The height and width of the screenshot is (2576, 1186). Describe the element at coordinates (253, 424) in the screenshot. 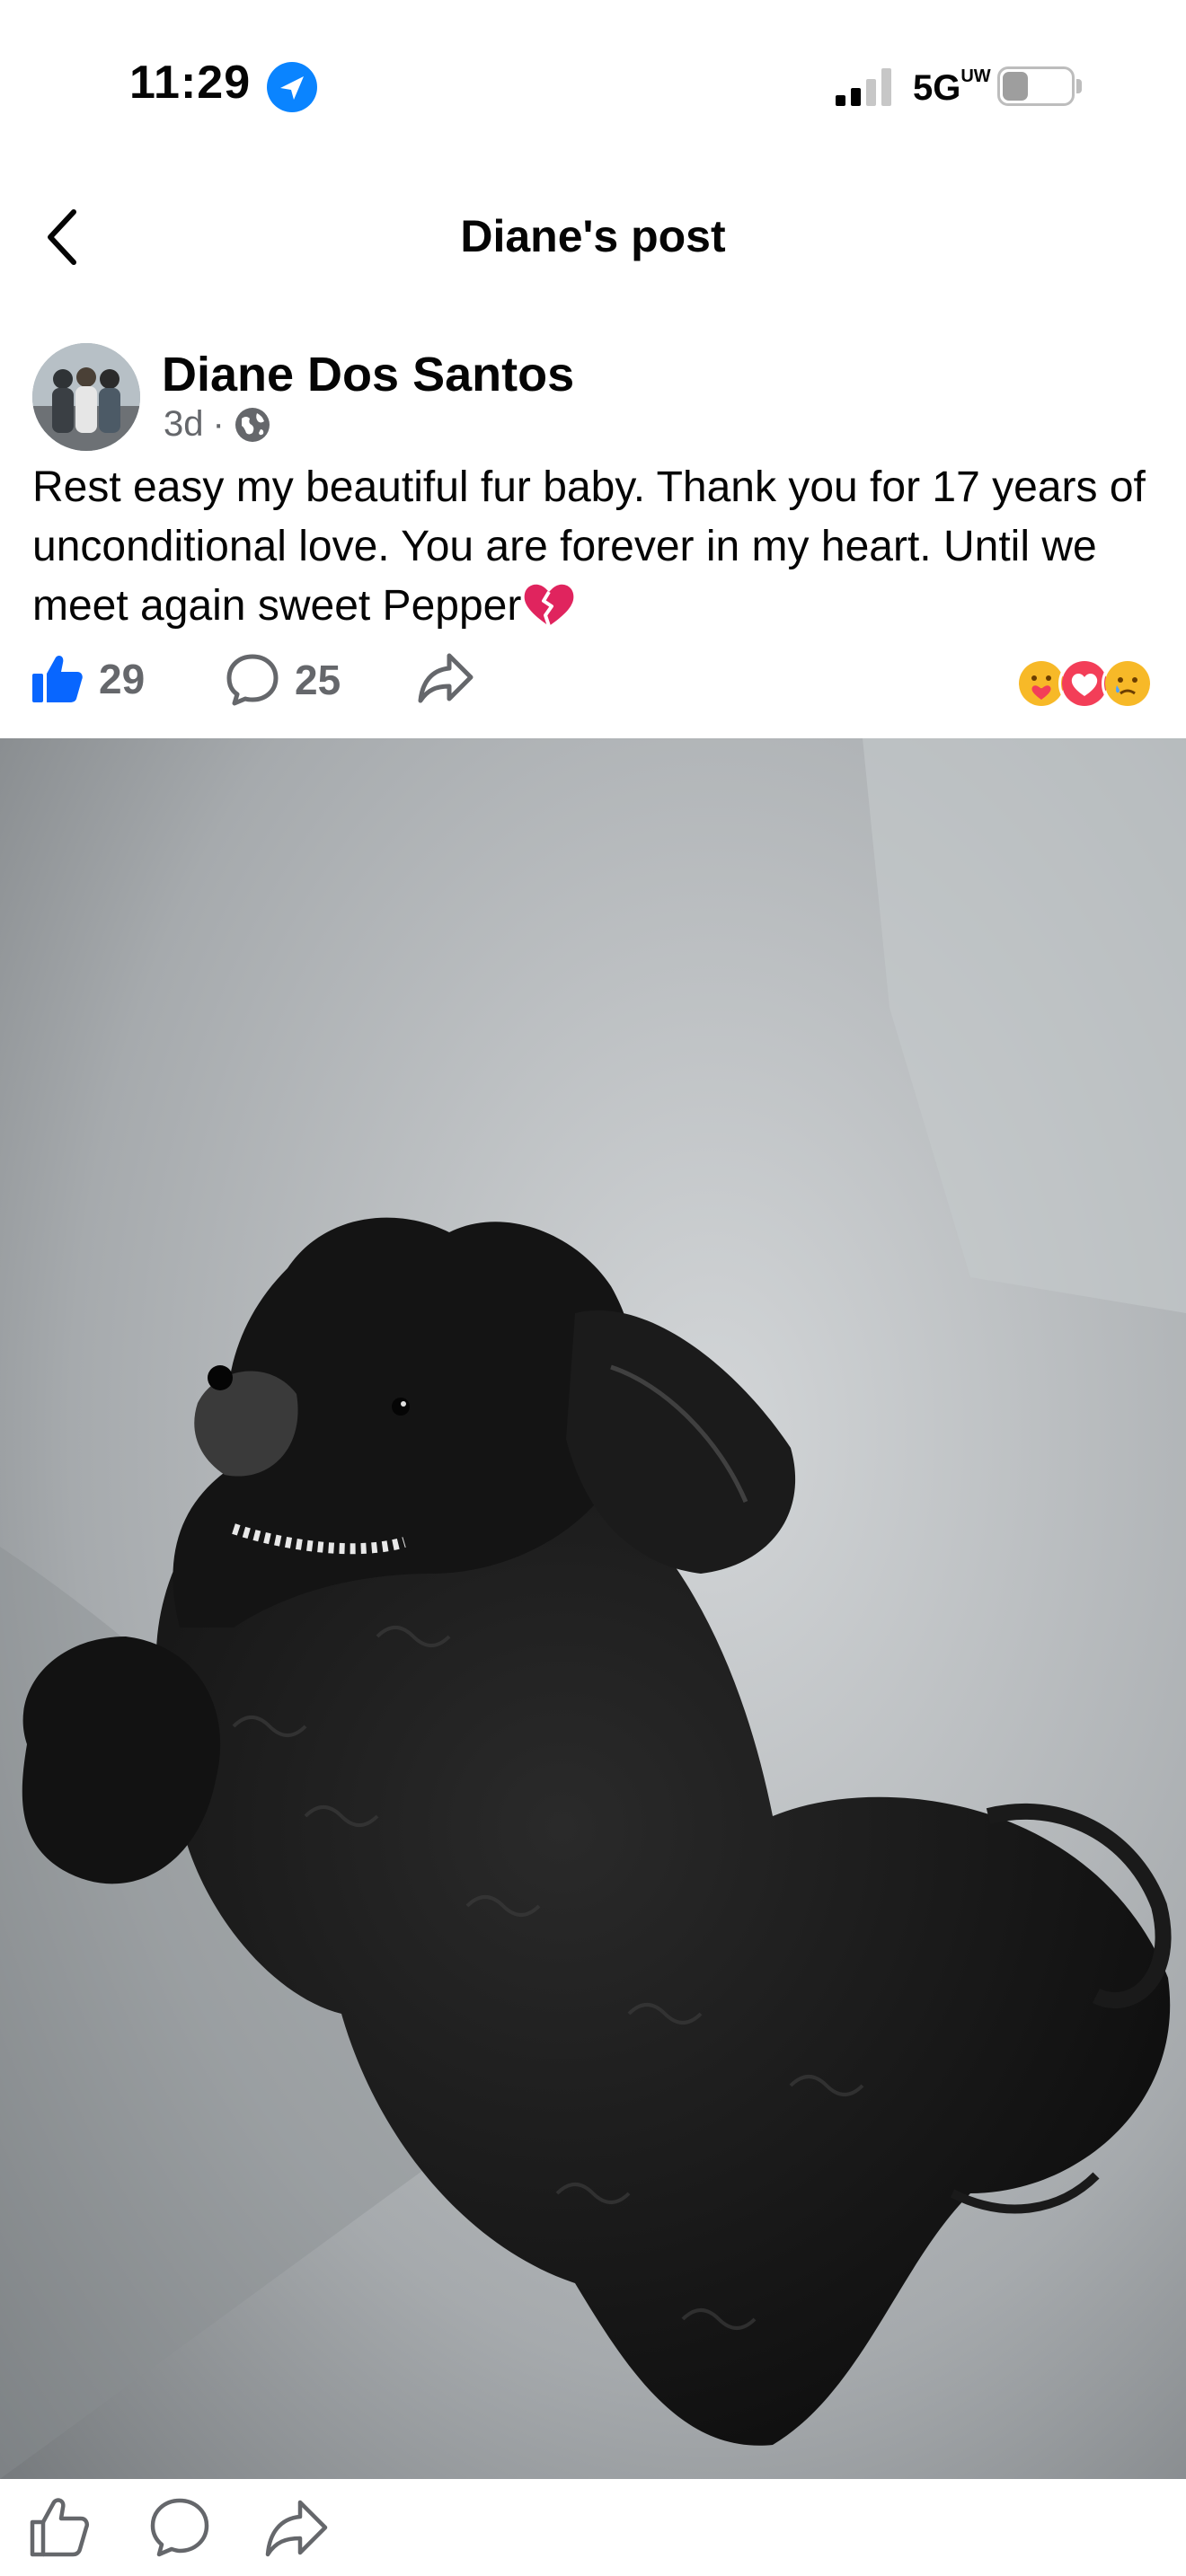

I see `globe-icon` at that location.